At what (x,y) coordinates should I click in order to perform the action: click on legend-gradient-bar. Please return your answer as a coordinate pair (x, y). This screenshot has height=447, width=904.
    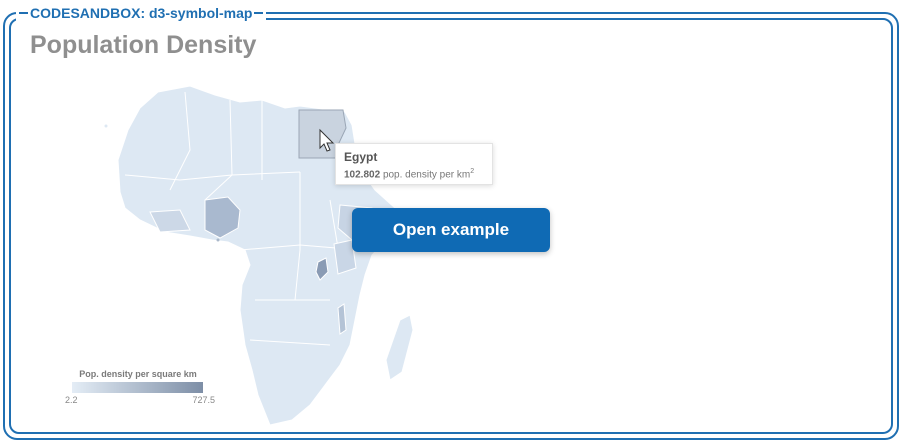
    Looking at the image, I should click on (137, 387).